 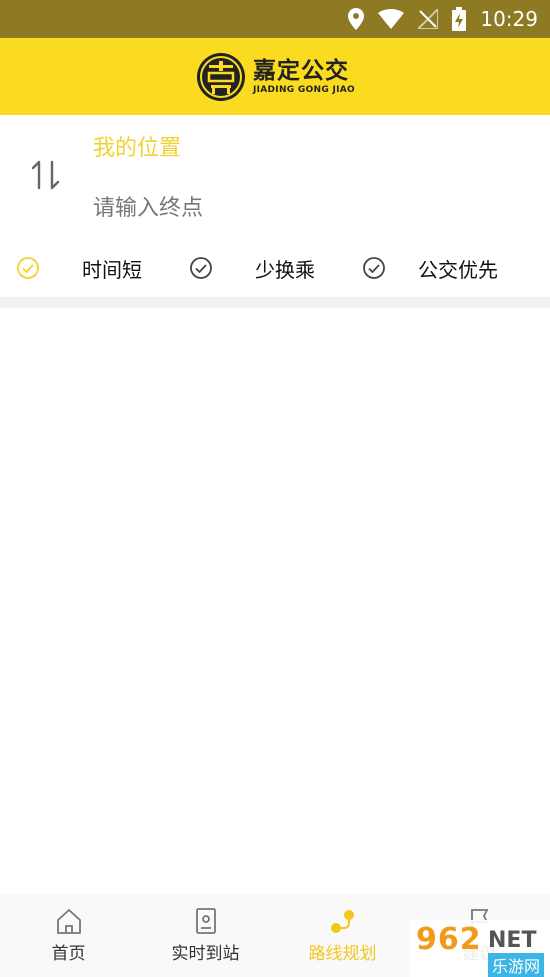 I want to click on status-bar: 10:29, so click(x=275, y=19).